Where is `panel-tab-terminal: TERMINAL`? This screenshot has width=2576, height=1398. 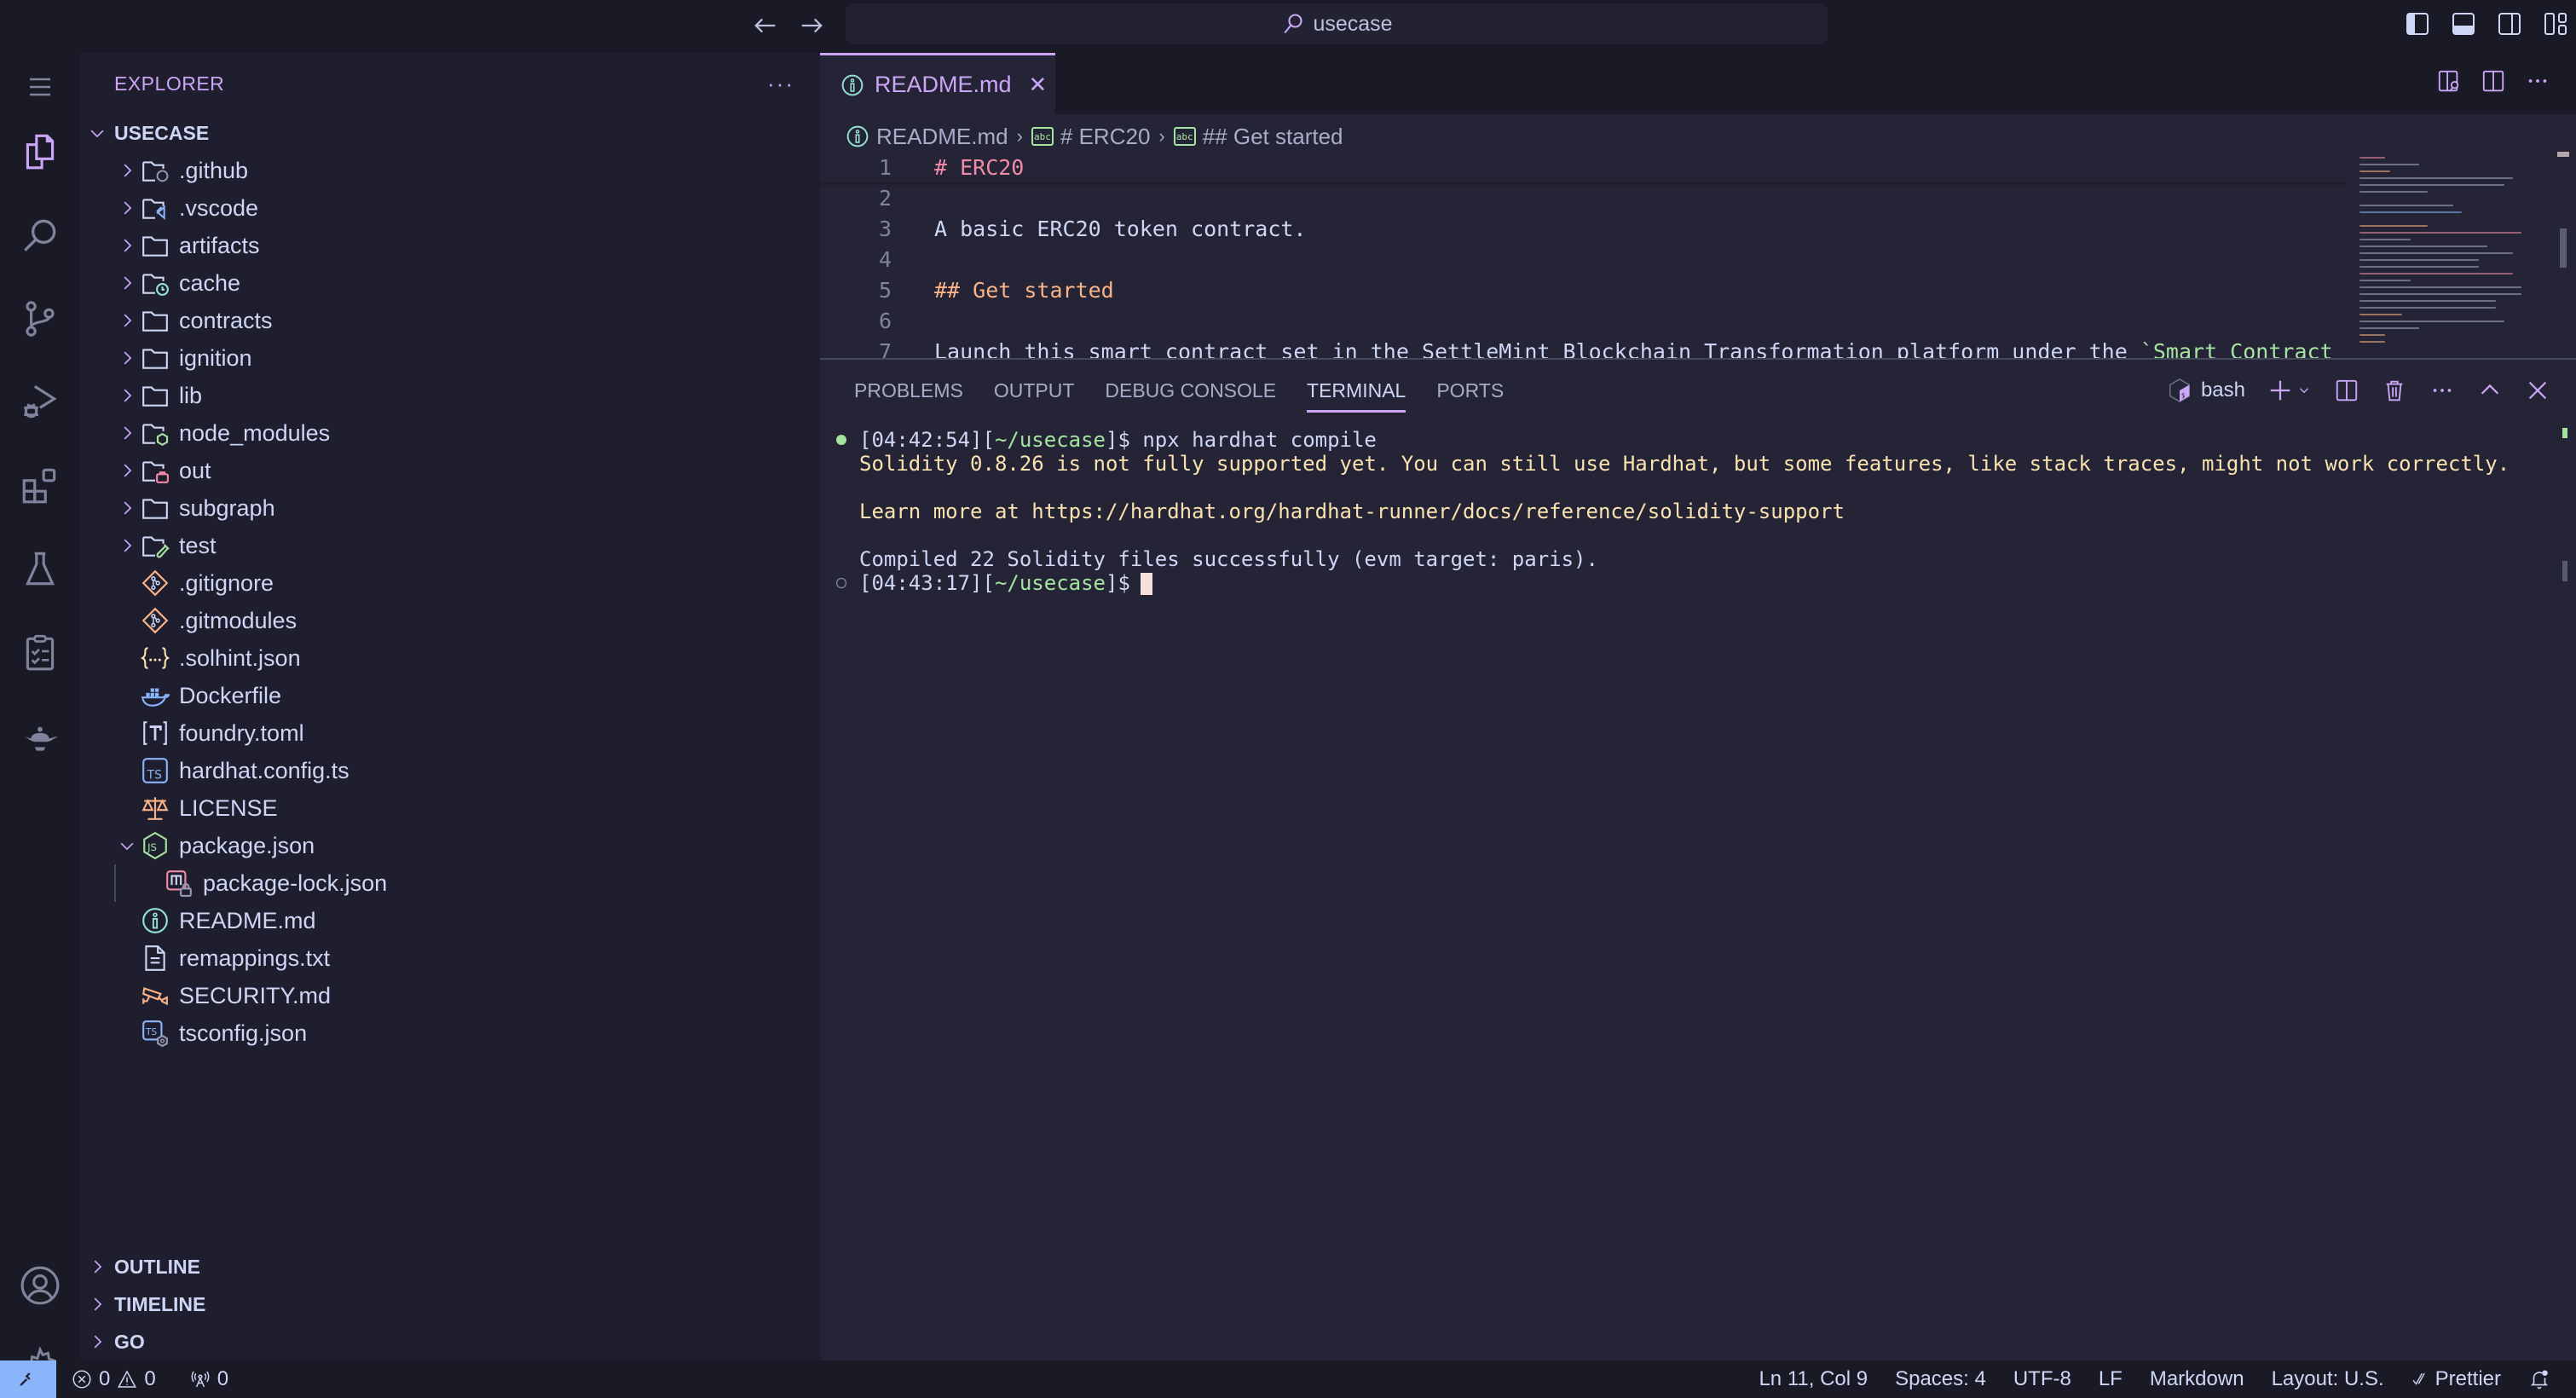
panel-tab-terminal: TERMINAL is located at coordinates (1363, 392).